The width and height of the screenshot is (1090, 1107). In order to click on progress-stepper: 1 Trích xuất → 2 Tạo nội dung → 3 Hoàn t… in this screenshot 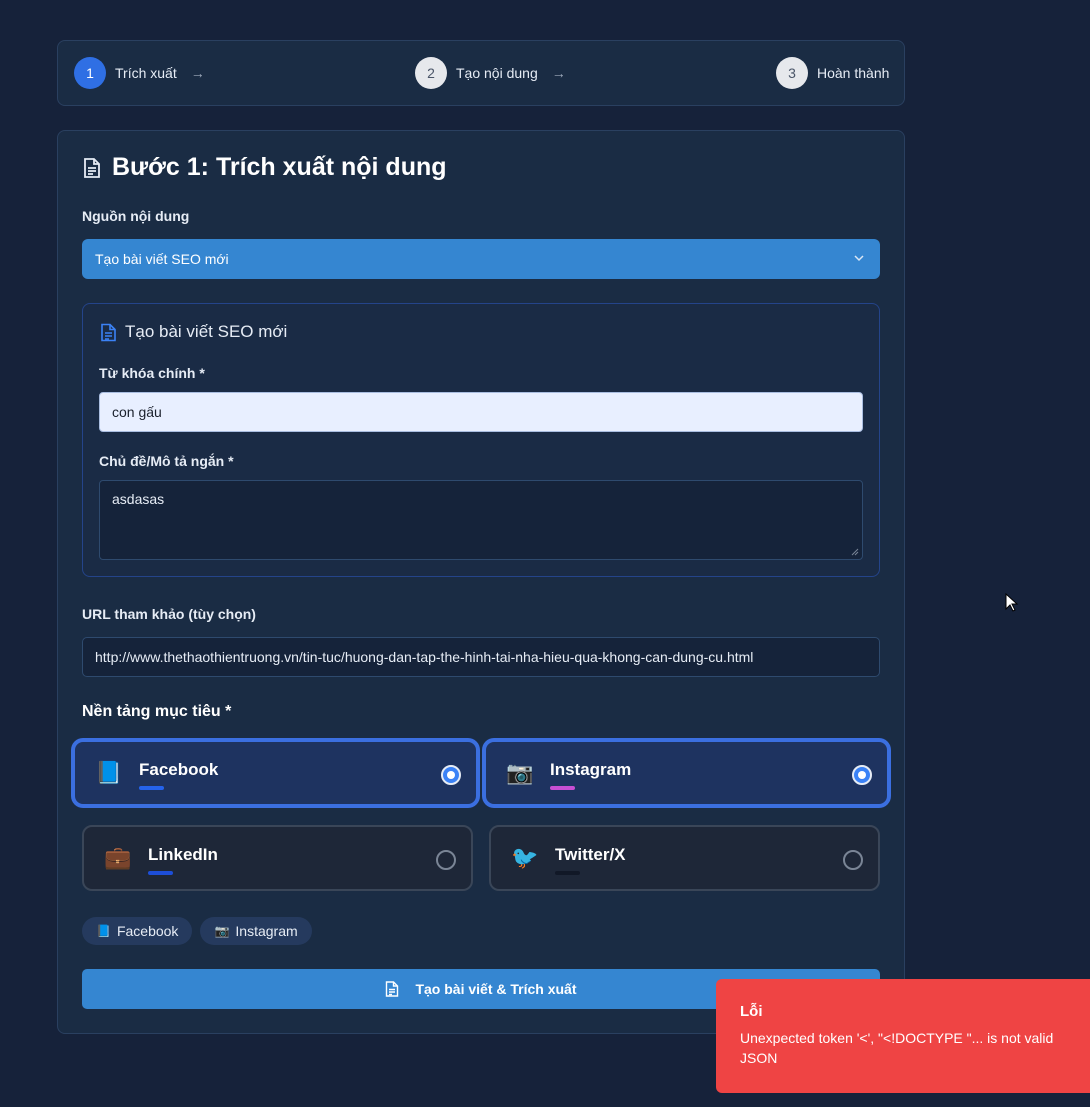, I will do `click(481, 73)`.